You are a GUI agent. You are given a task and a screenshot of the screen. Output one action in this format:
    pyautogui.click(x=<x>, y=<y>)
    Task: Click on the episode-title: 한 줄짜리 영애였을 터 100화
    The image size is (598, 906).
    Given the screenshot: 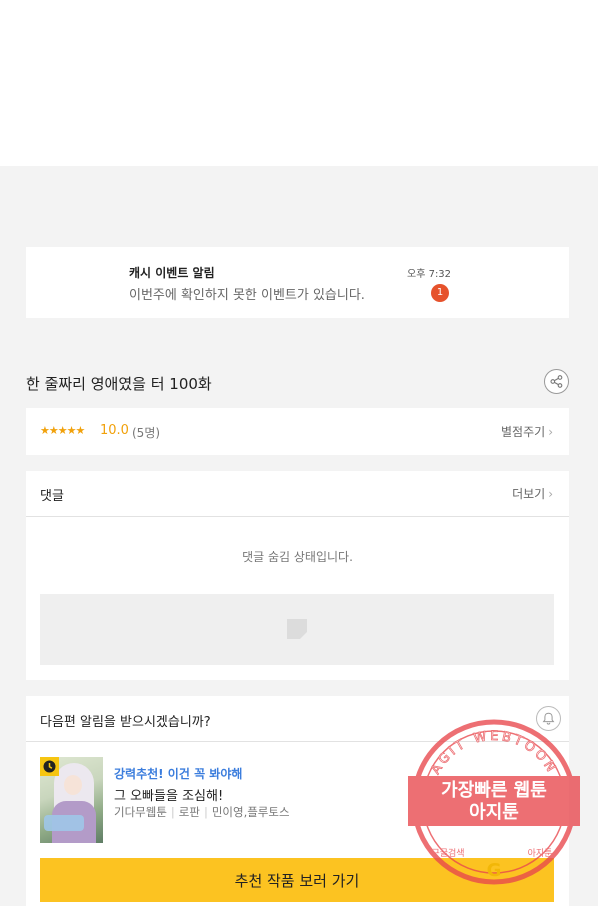 What is the action you would take?
    pyautogui.click(x=119, y=384)
    